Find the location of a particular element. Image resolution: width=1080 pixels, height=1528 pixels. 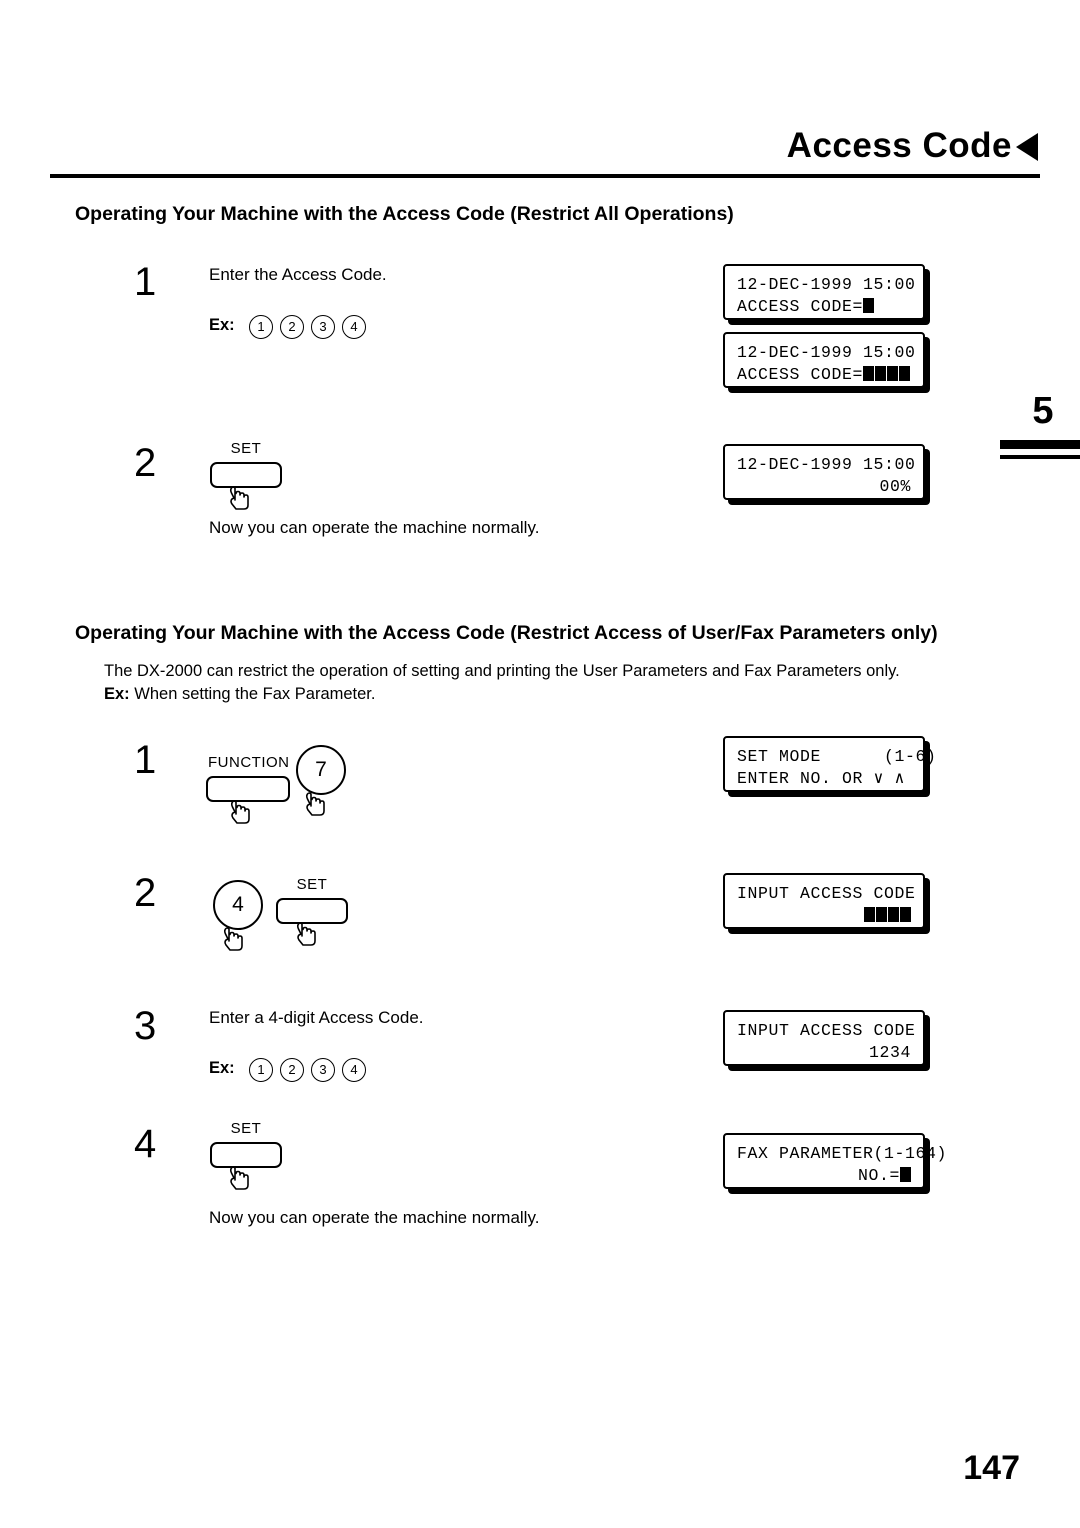

section1-step2-number: 2 is located at coordinates (145, 463).